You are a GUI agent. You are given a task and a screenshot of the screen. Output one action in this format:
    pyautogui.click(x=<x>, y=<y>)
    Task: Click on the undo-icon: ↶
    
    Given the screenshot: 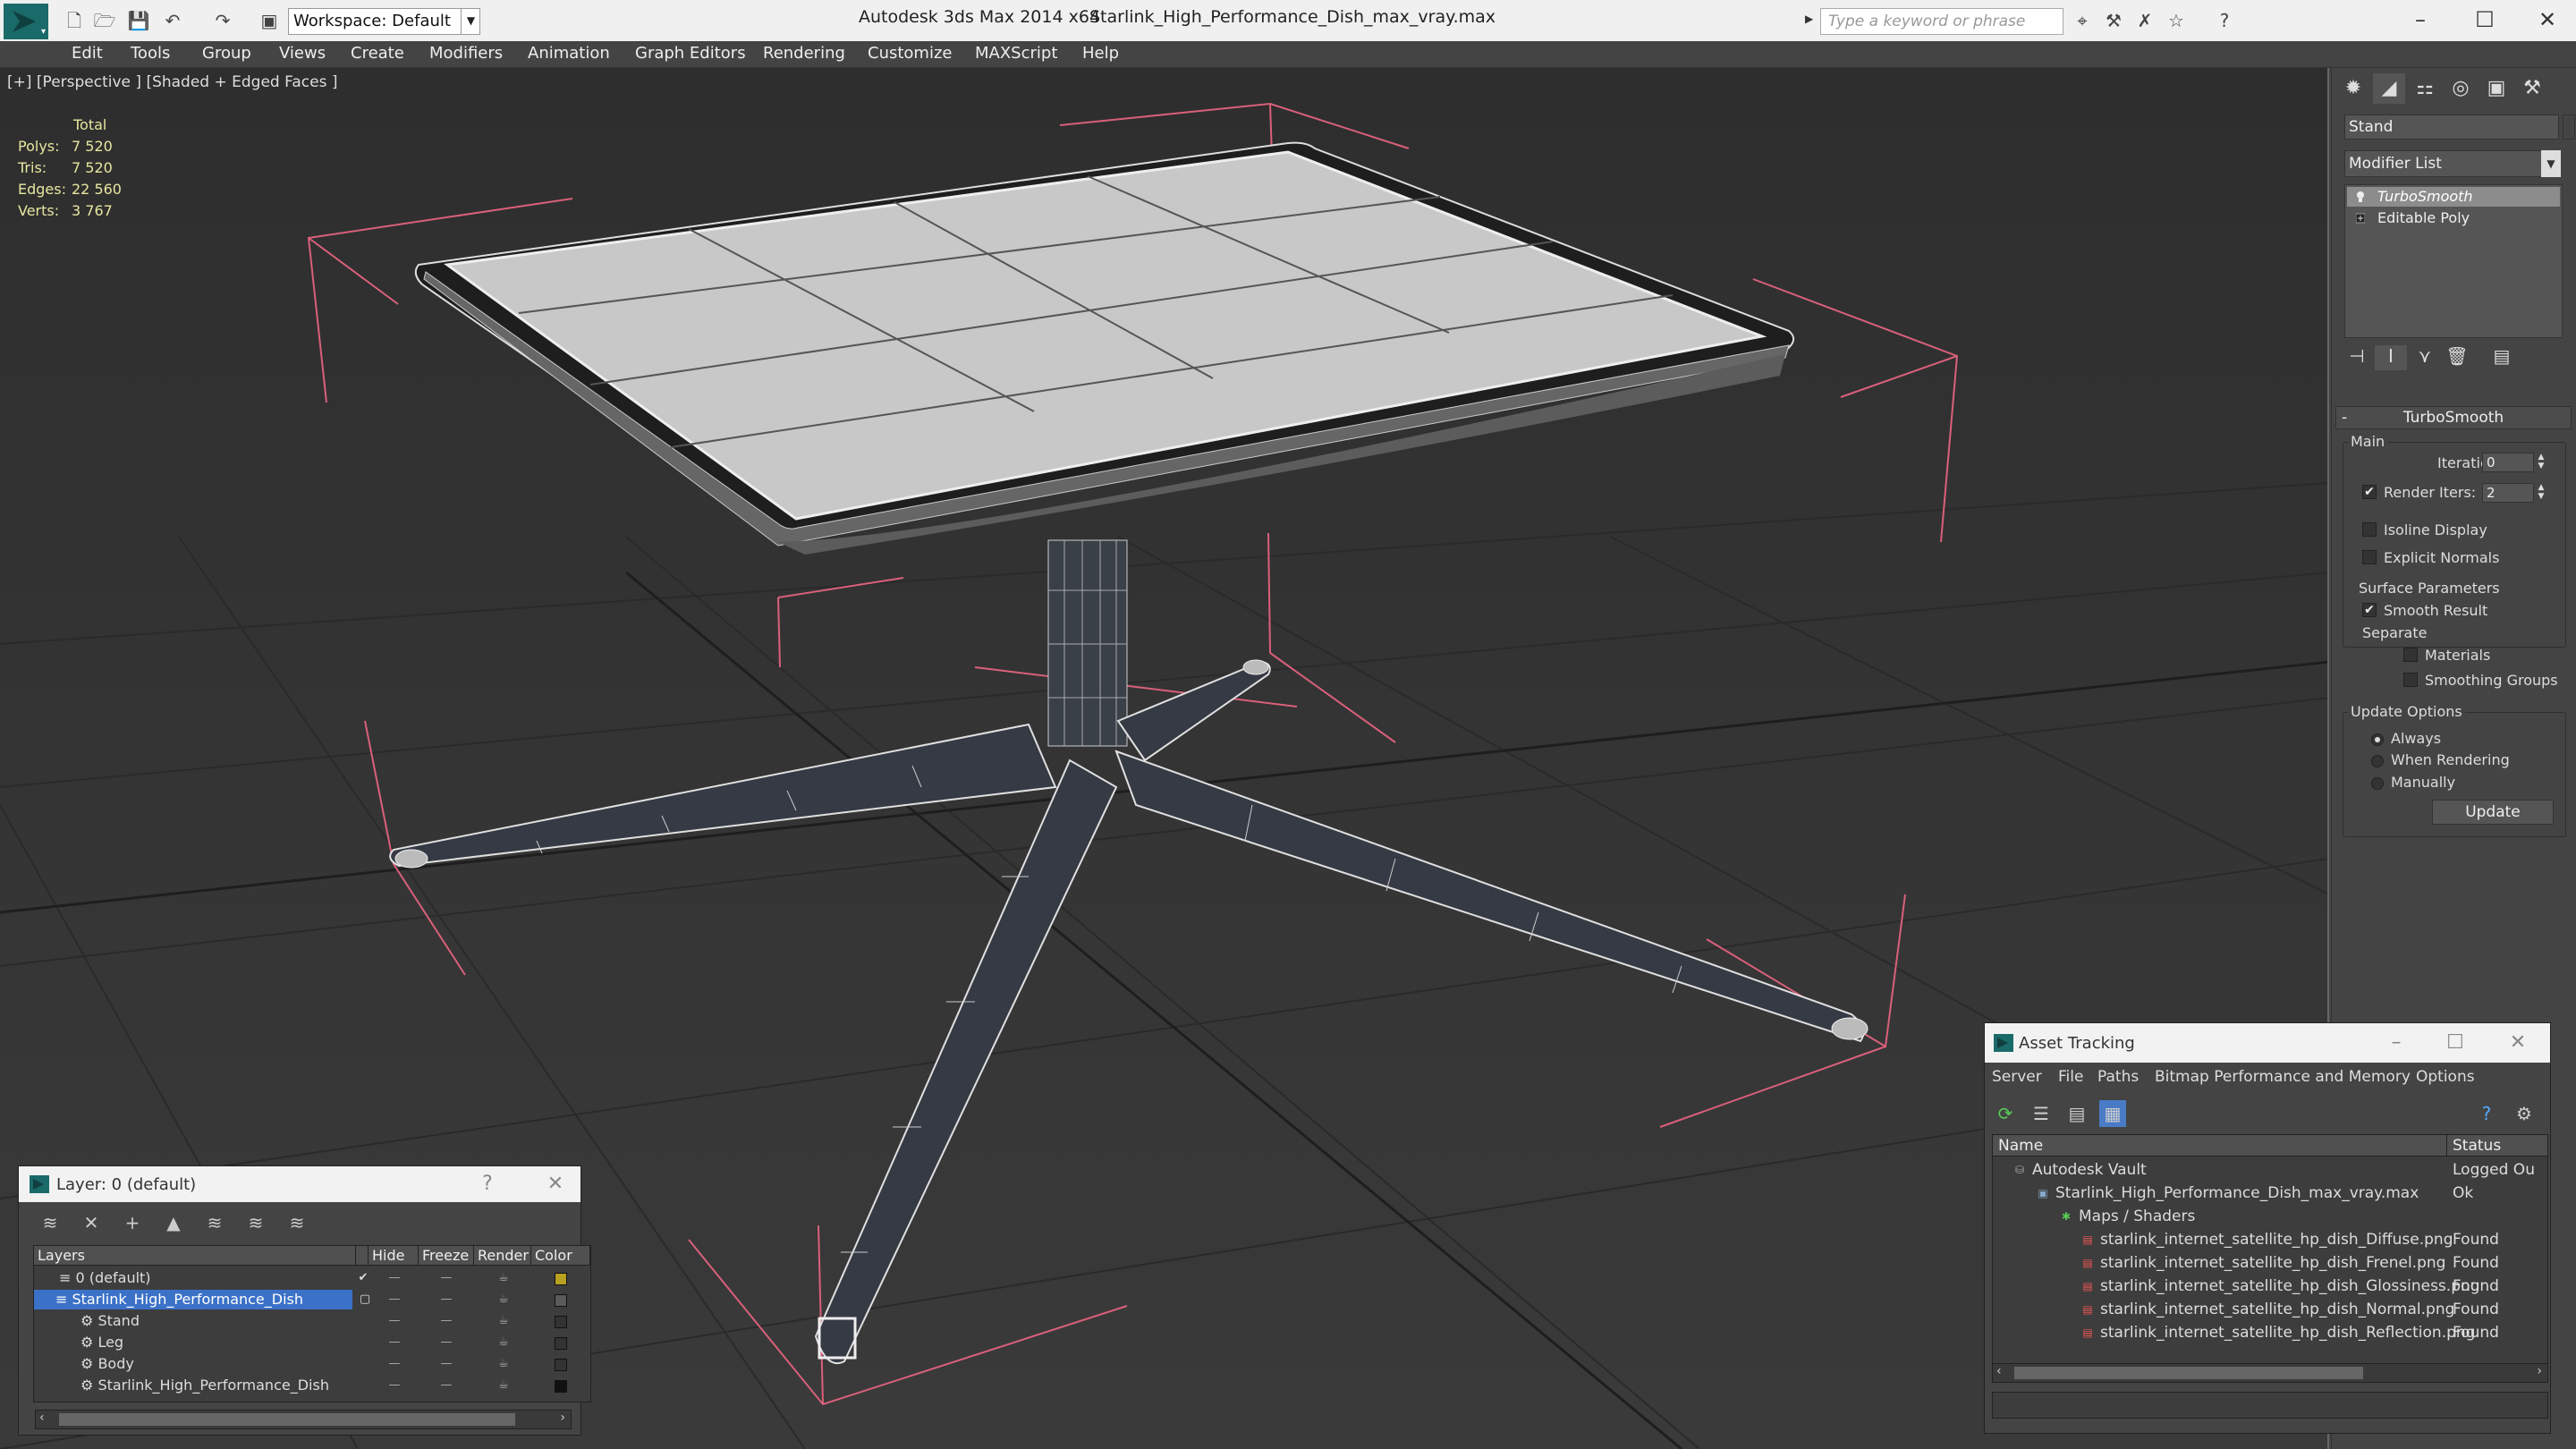 What is the action you would take?
    pyautogui.click(x=172, y=20)
    